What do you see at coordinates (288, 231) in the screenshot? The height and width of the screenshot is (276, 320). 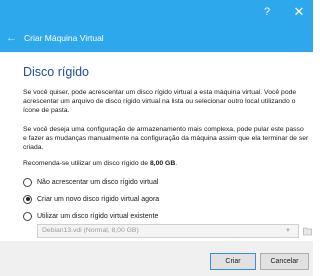 I see `chevron-down-icon: ▼` at bounding box center [288, 231].